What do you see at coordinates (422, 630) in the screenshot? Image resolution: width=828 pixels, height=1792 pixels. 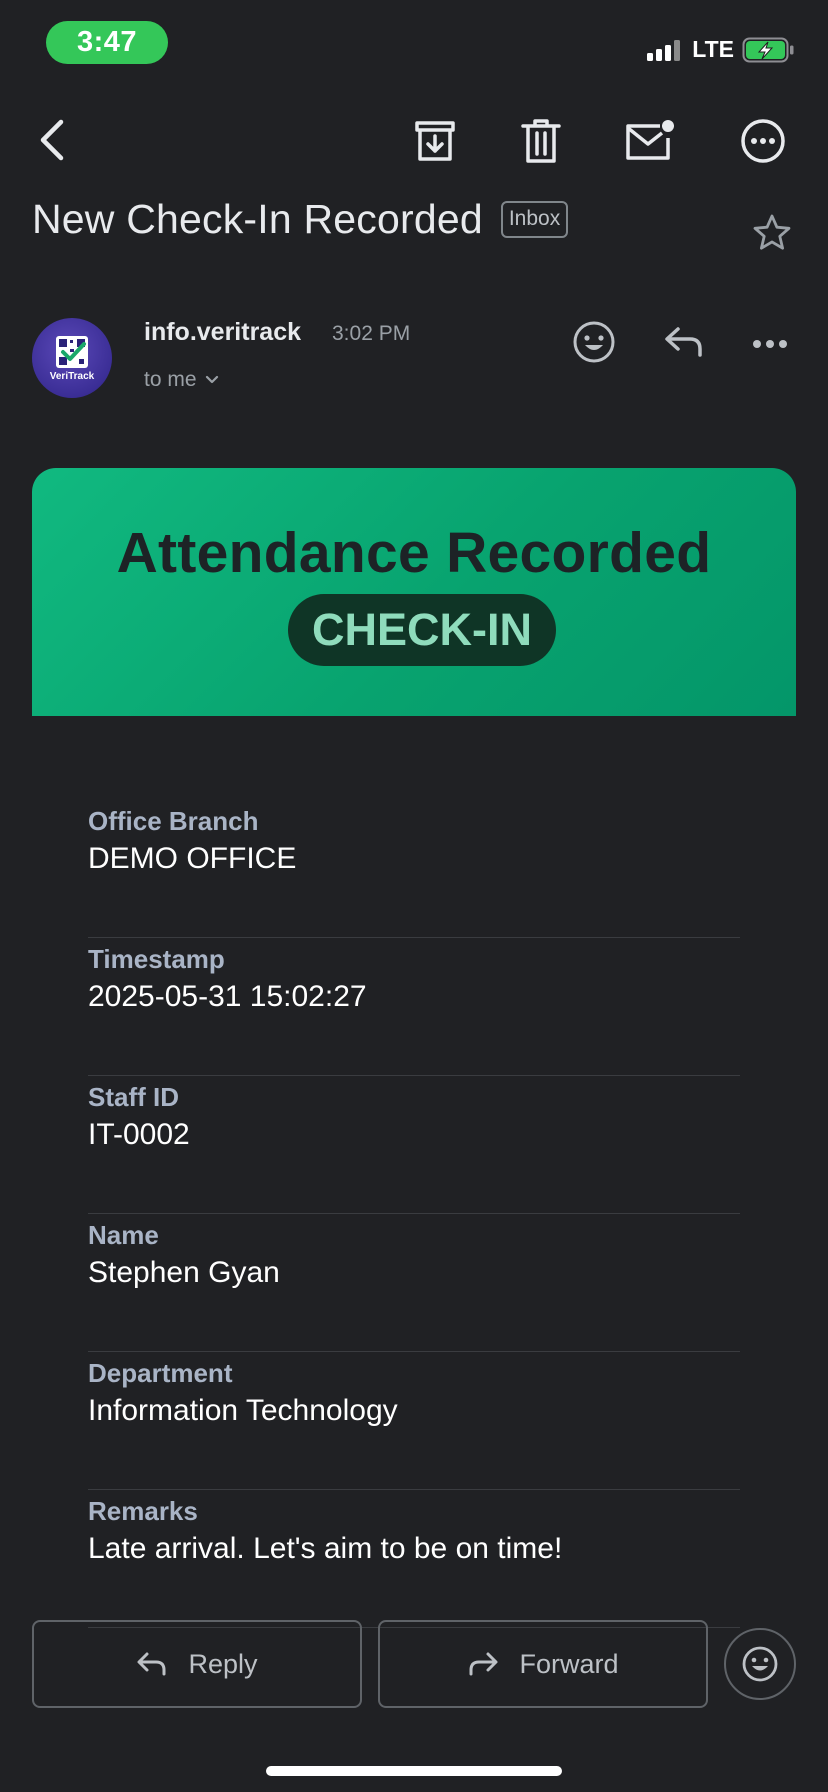 I see `check-in-pill: CHECK-IN` at bounding box center [422, 630].